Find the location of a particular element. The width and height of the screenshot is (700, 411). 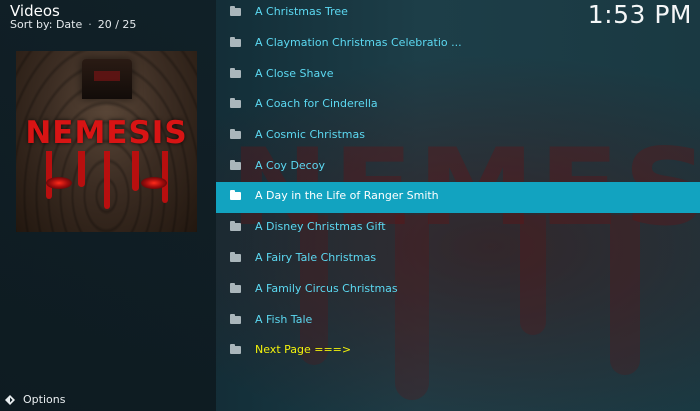

list-item-label: A Cosmic Christmas is located at coordinates (310, 134).